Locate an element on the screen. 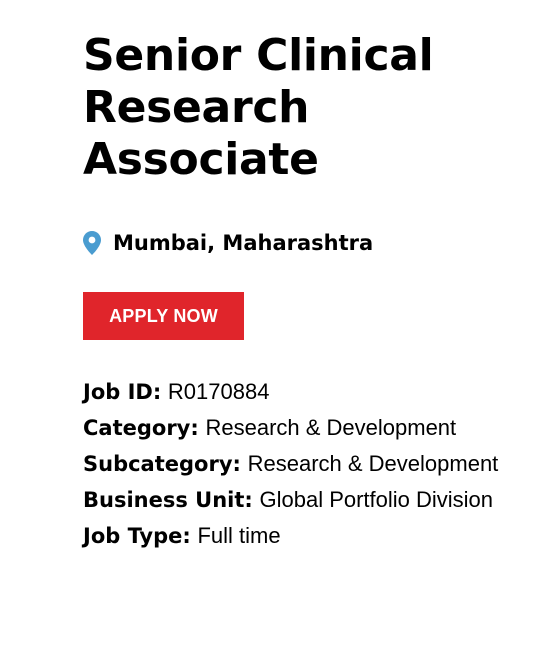  detail-value: Global Portfolio Division is located at coordinates (376, 499).